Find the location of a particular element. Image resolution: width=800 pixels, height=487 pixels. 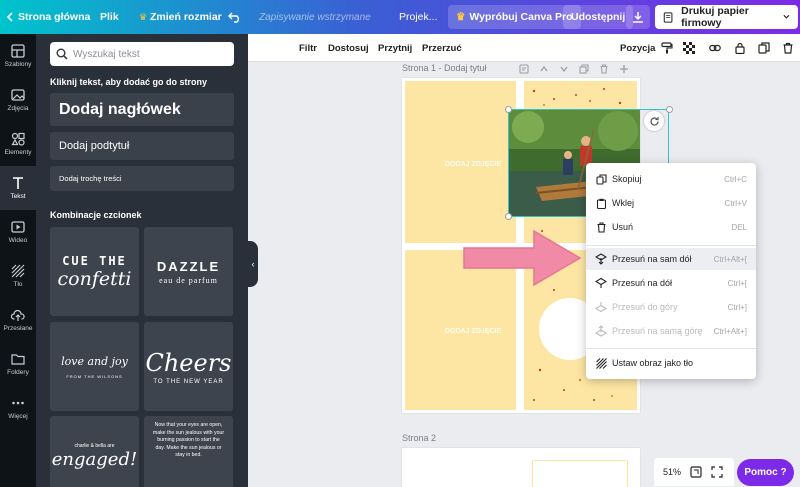

elements-icon is located at coordinates (18, 139).